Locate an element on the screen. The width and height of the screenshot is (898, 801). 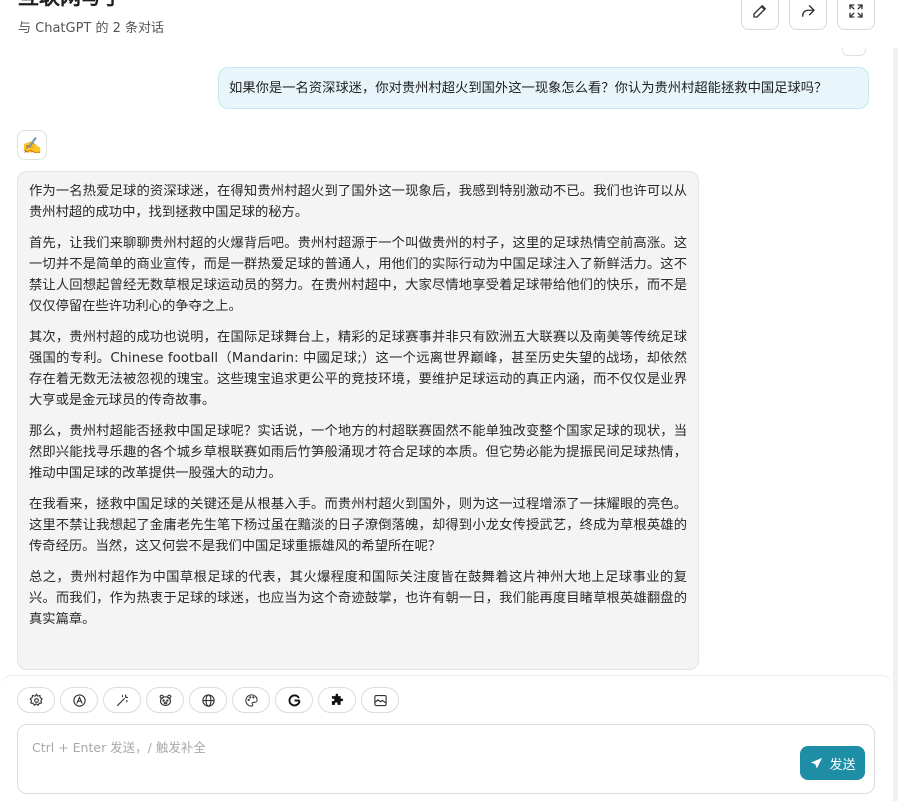
message-actions-stub is located at coordinates (854, 52).